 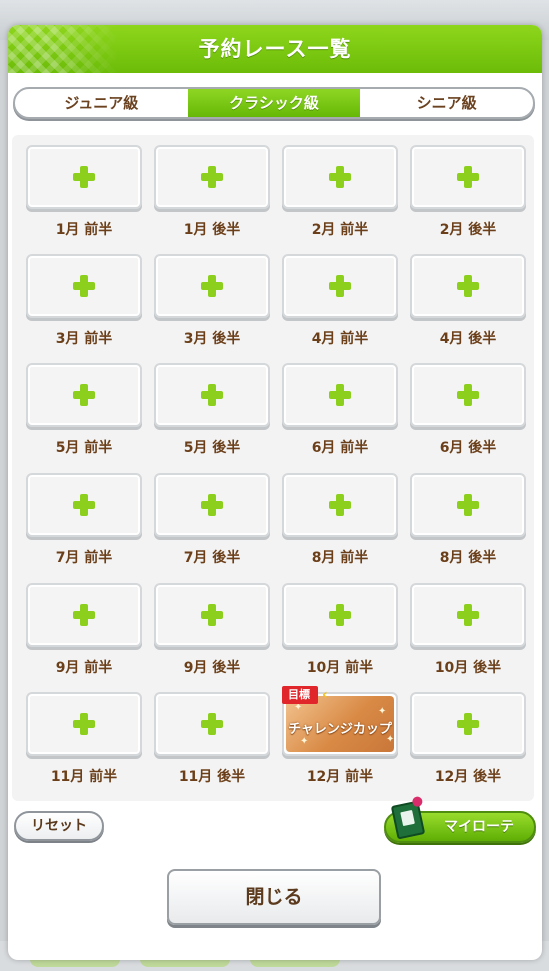 What do you see at coordinates (340, 668) in the screenshot?
I see `slot-label: 10月 前半` at bounding box center [340, 668].